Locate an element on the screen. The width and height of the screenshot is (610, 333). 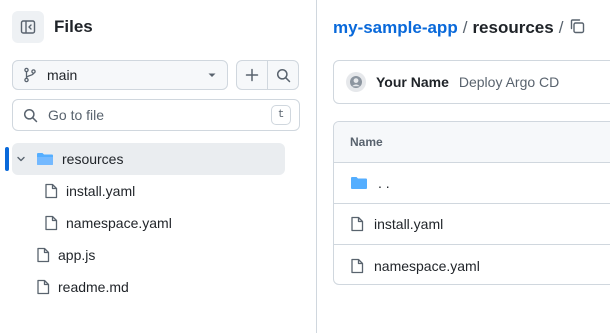
table-row-label: namespace.yaml is located at coordinates (427, 265).